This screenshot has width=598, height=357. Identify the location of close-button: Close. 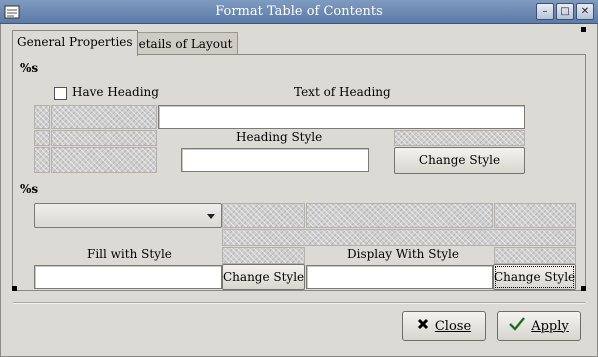
(444, 326).